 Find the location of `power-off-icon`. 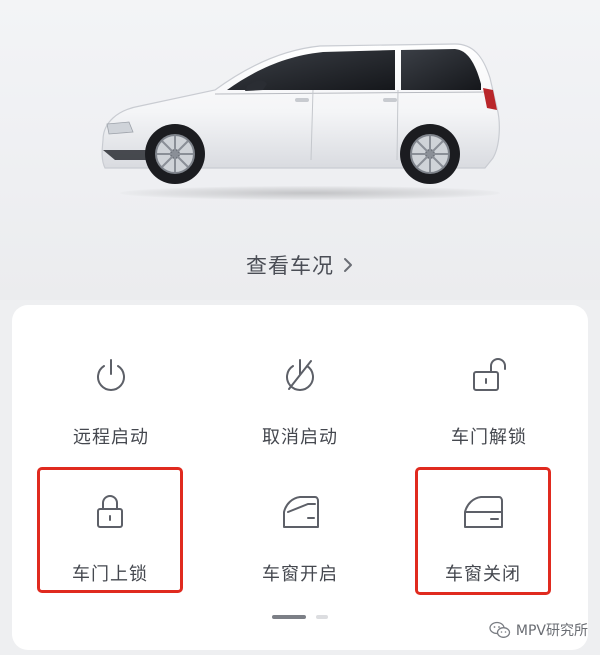

power-off-icon is located at coordinates (300, 375).